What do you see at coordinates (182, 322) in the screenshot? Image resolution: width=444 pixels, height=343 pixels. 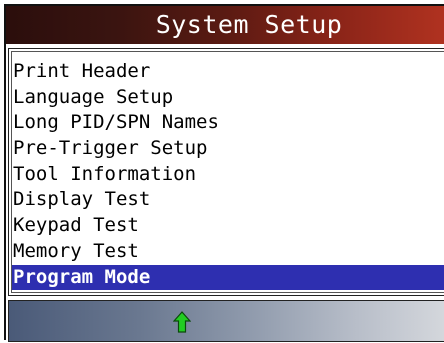 I see `up-arrow-icon` at bounding box center [182, 322].